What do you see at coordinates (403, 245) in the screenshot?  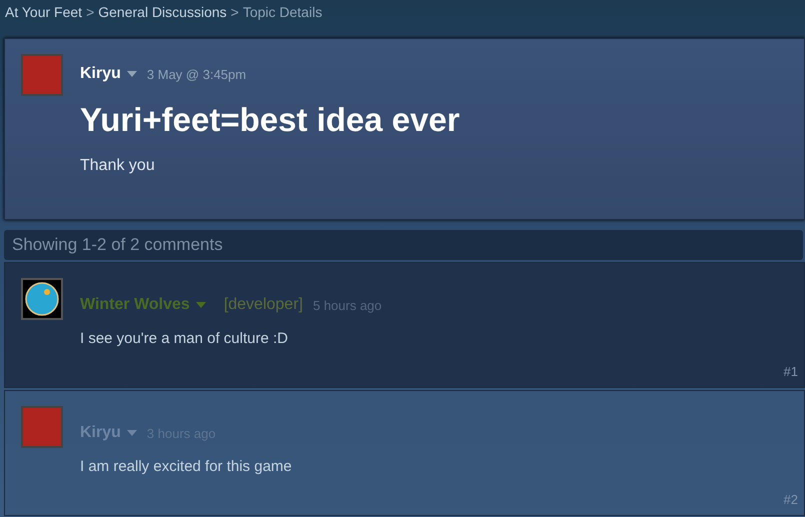 I see `comments-count: Showing 1-2 of 2 comments` at bounding box center [403, 245].